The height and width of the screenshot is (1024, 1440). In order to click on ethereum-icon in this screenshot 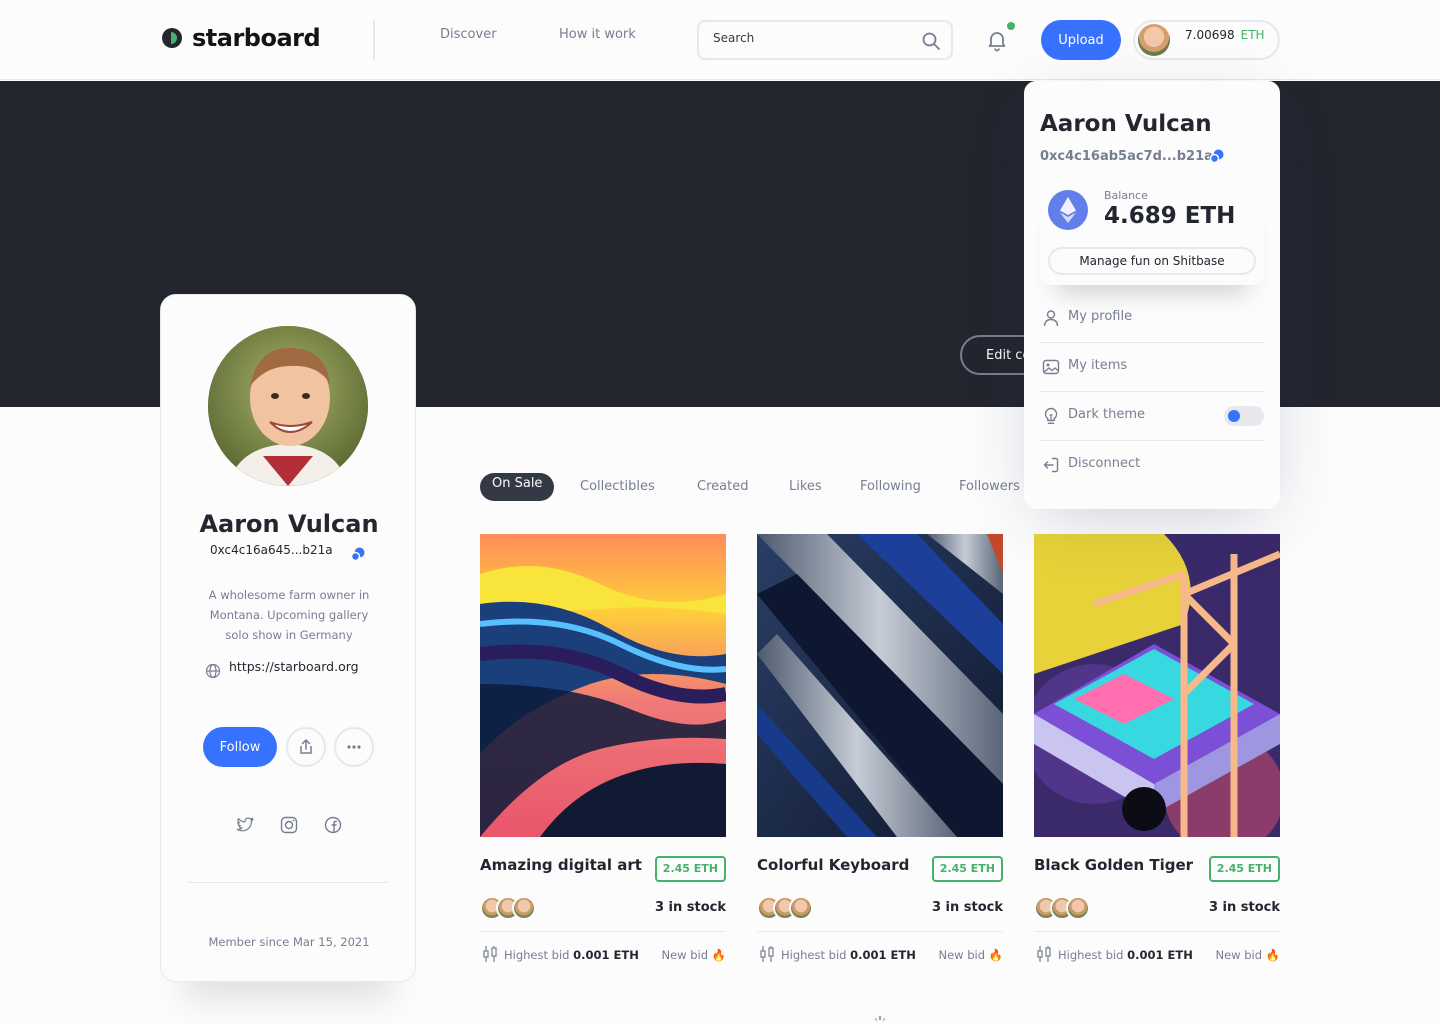, I will do `click(1068, 210)`.